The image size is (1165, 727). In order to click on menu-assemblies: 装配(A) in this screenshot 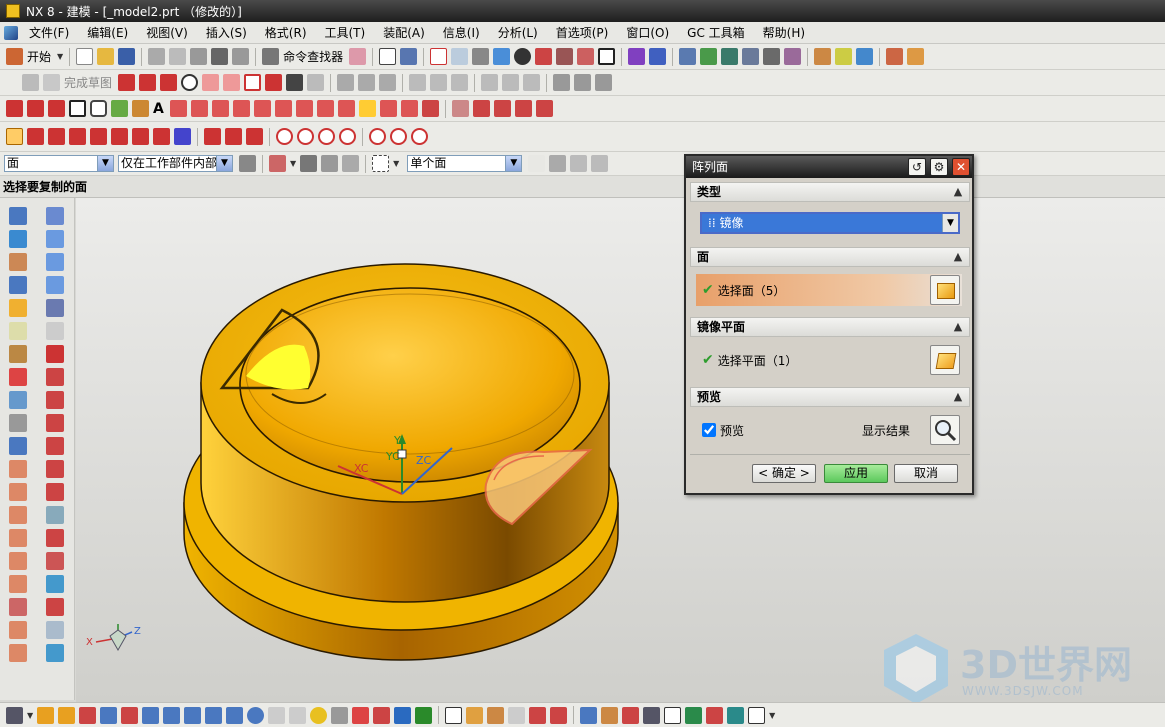, I will do `click(404, 33)`.